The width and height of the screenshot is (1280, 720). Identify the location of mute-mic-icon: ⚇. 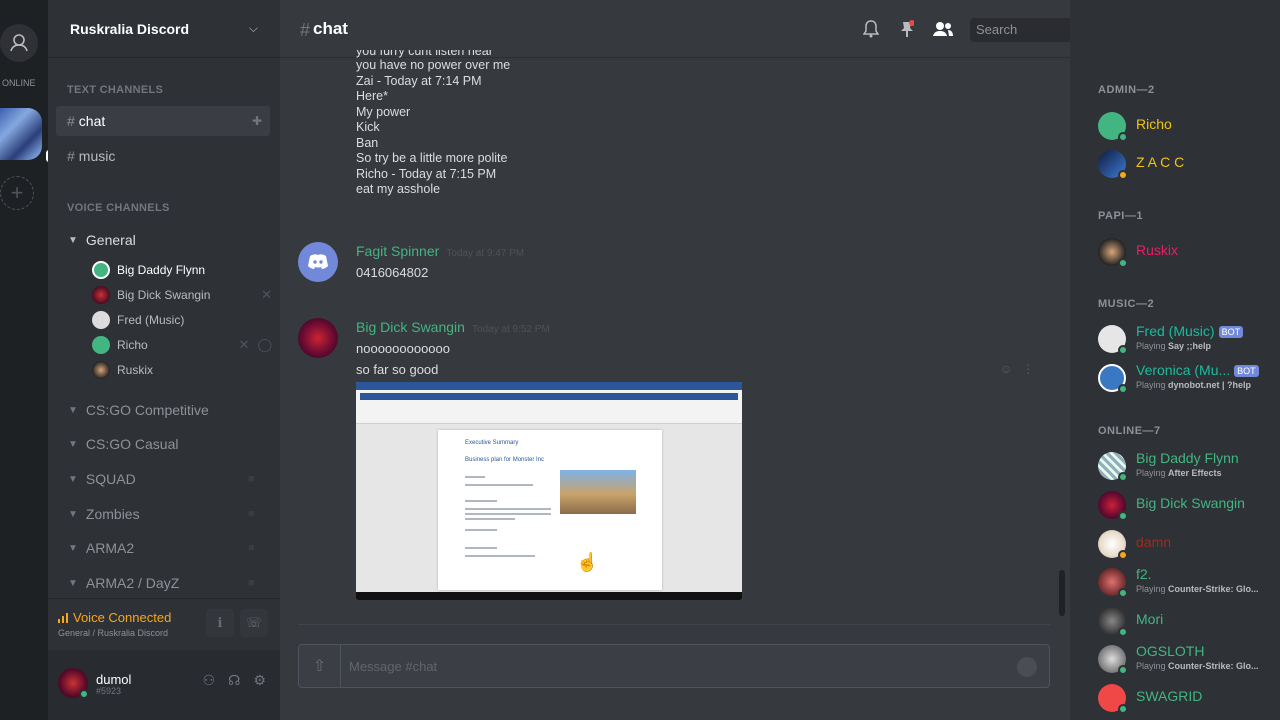
(208, 680).